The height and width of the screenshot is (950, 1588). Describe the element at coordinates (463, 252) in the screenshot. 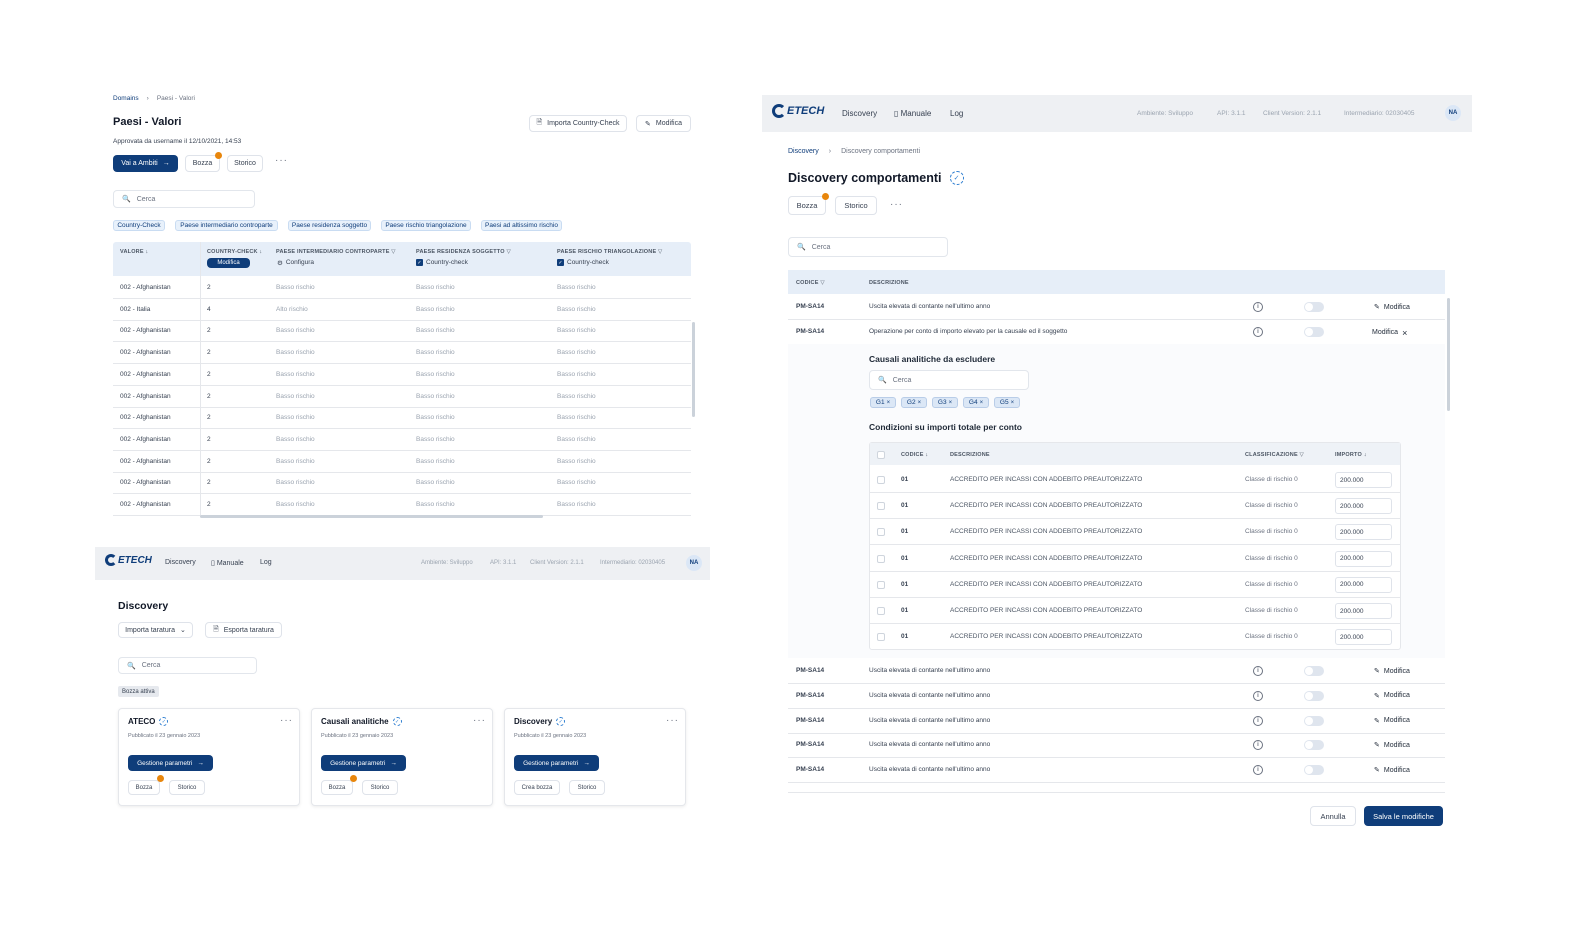

I see `column-header-residenza: Paese residenza soggetto ▽` at that location.